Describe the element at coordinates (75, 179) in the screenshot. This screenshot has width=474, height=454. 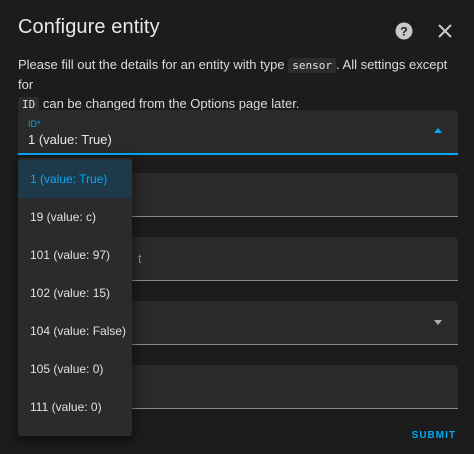
I see `dropdown-option: 1 (value: True)` at that location.